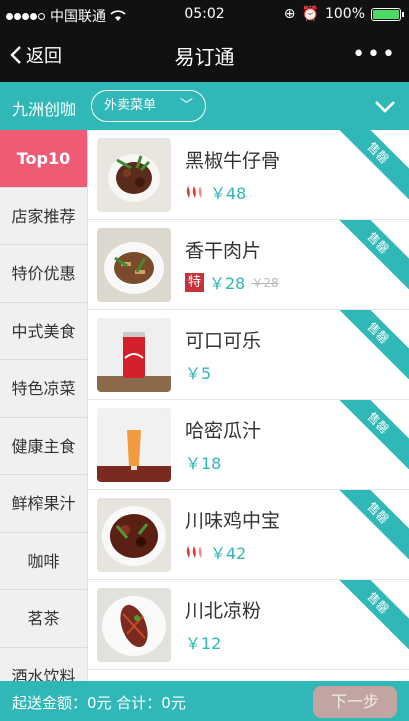 The image size is (409, 721). I want to click on dish-price: ￥5, so click(198, 373).